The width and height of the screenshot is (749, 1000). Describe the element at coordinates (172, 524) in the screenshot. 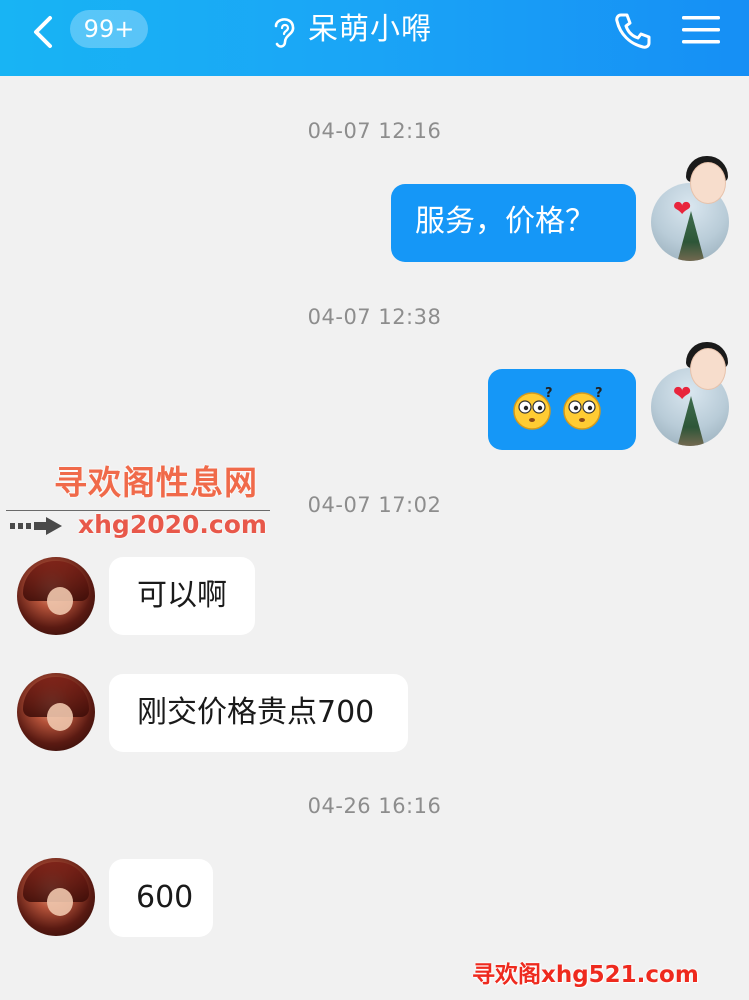

I see `watermark-site-url: xhg2020.com` at that location.